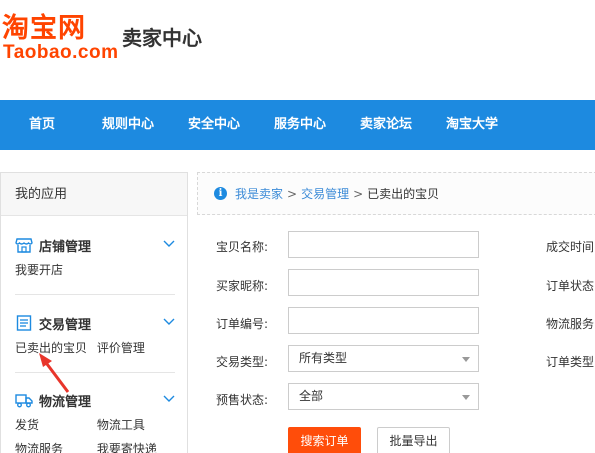 This screenshot has height=453, width=595. I want to click on trade-type-label: 交易类型:, so click(242, 362).